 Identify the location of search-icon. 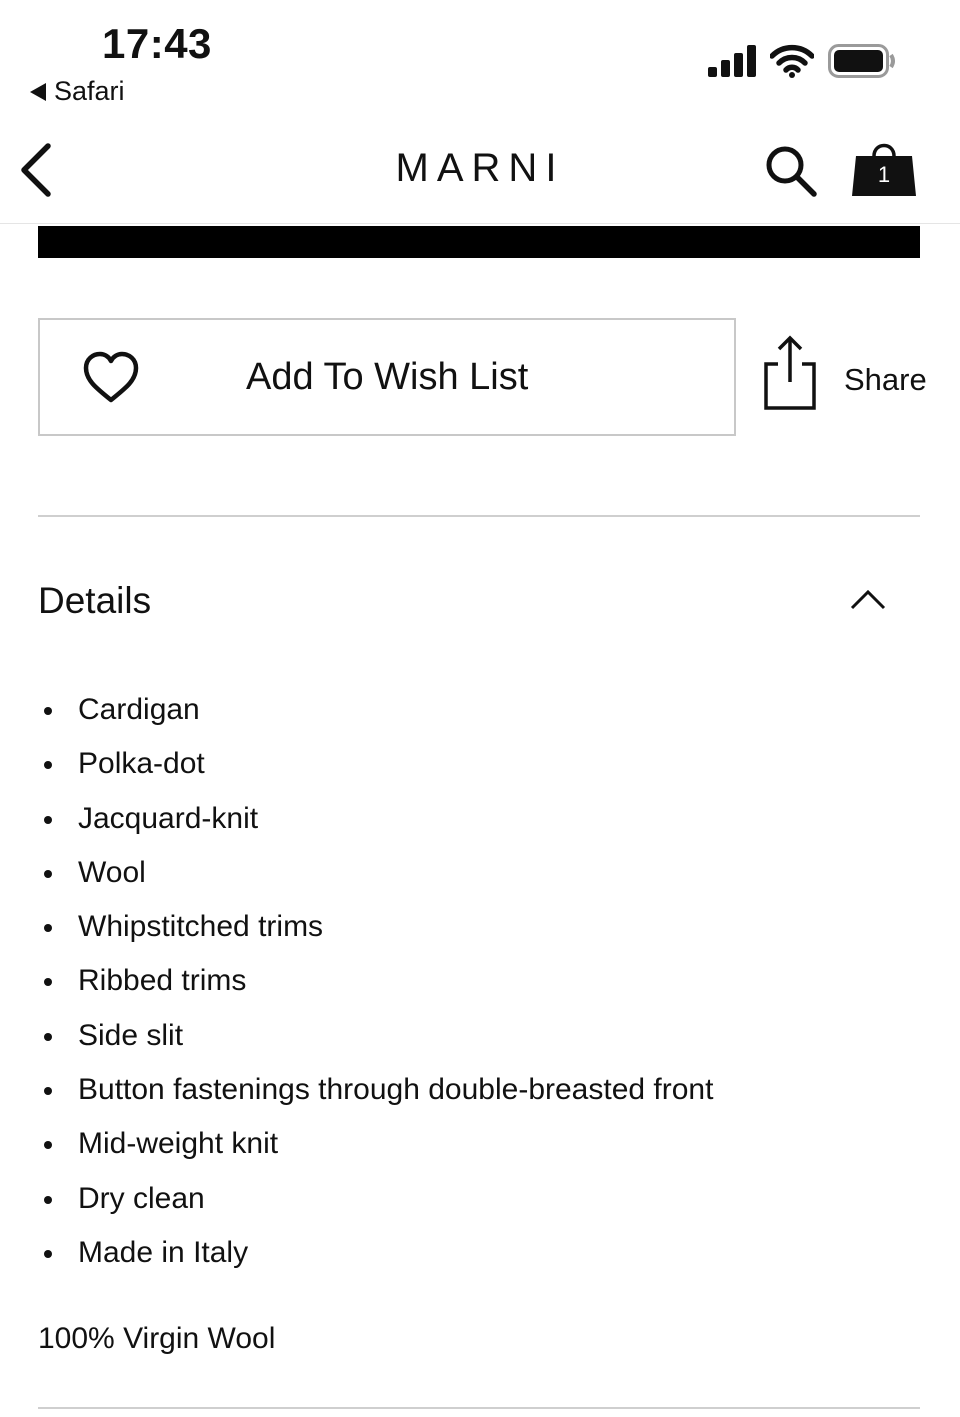
(790, 170).